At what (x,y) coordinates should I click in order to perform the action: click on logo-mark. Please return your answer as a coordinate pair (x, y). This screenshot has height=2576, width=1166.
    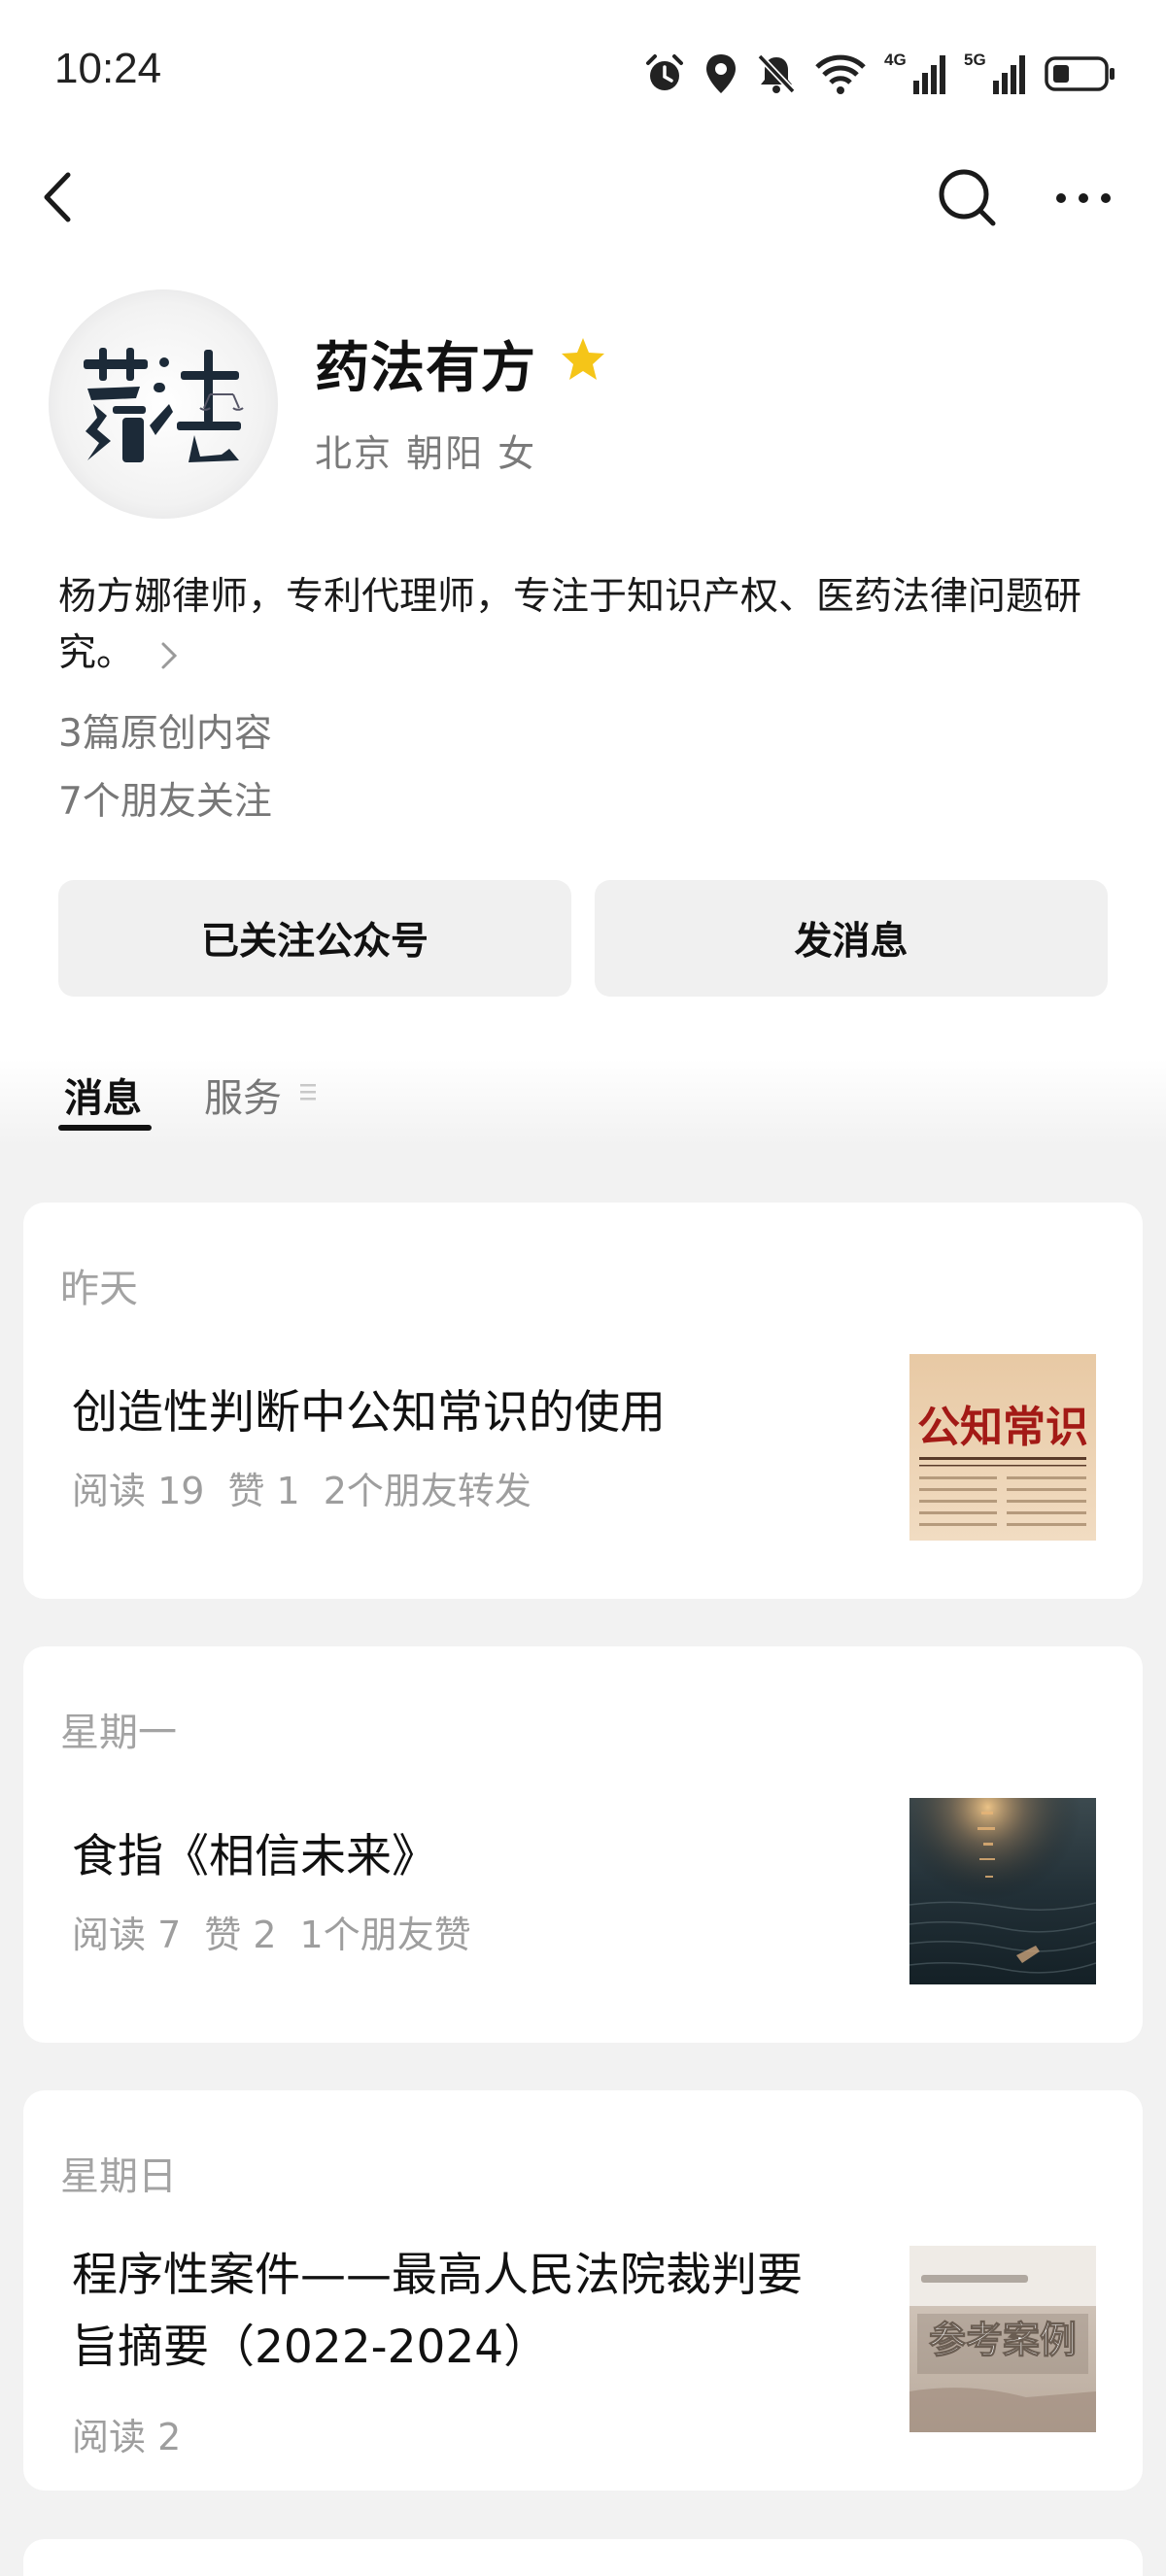
    Looking at the image, I should click on (164, 405).